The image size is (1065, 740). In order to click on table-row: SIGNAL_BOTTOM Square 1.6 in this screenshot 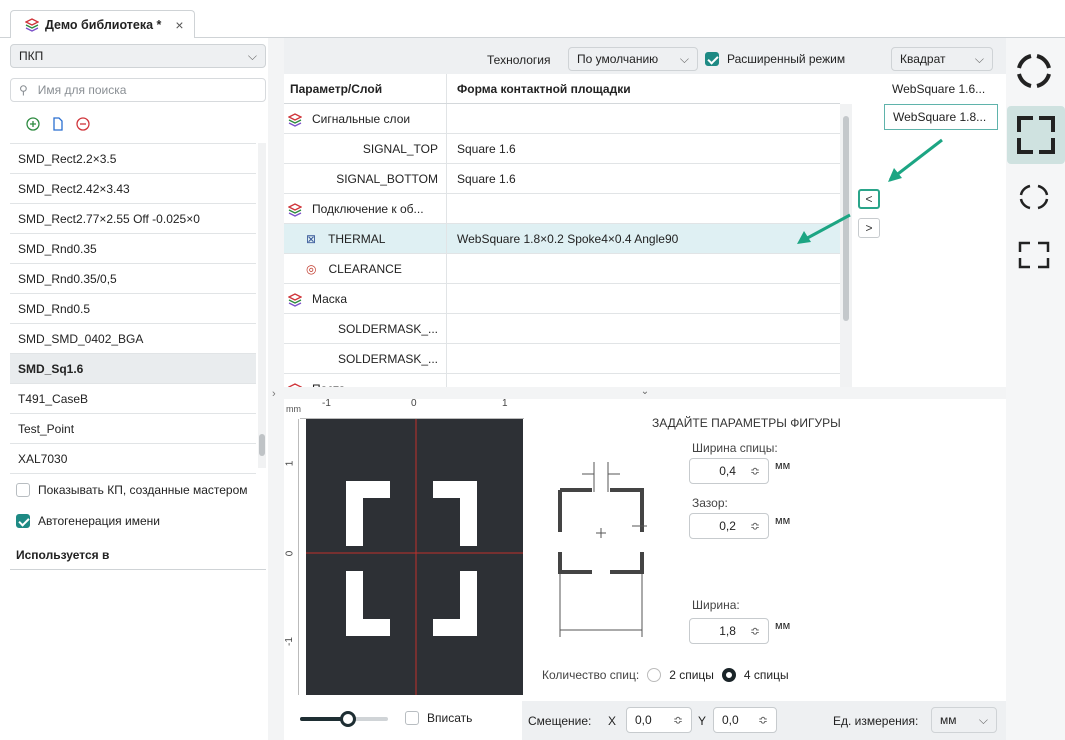, I will do `click(562, 179)`.